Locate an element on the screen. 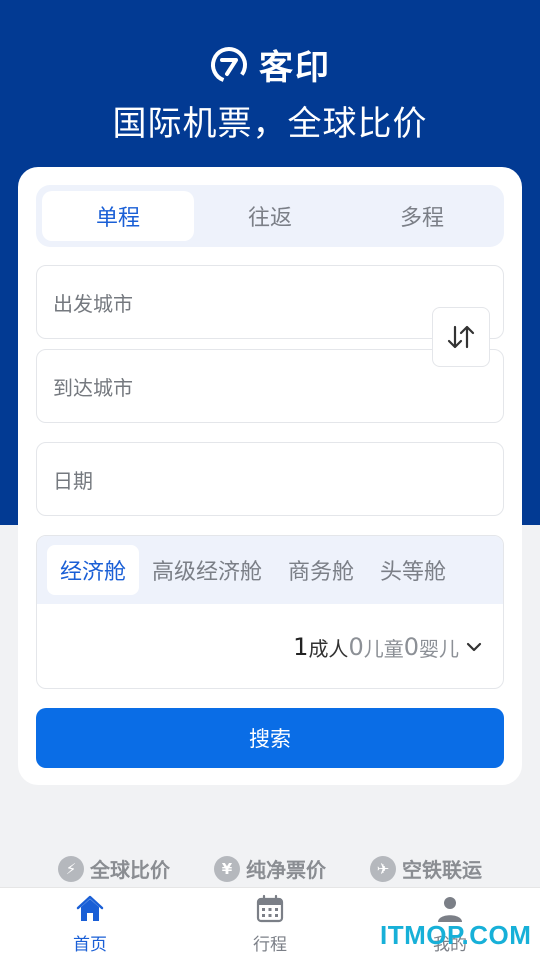  brand-logo: 客印 is located at coordinates (270, 64).